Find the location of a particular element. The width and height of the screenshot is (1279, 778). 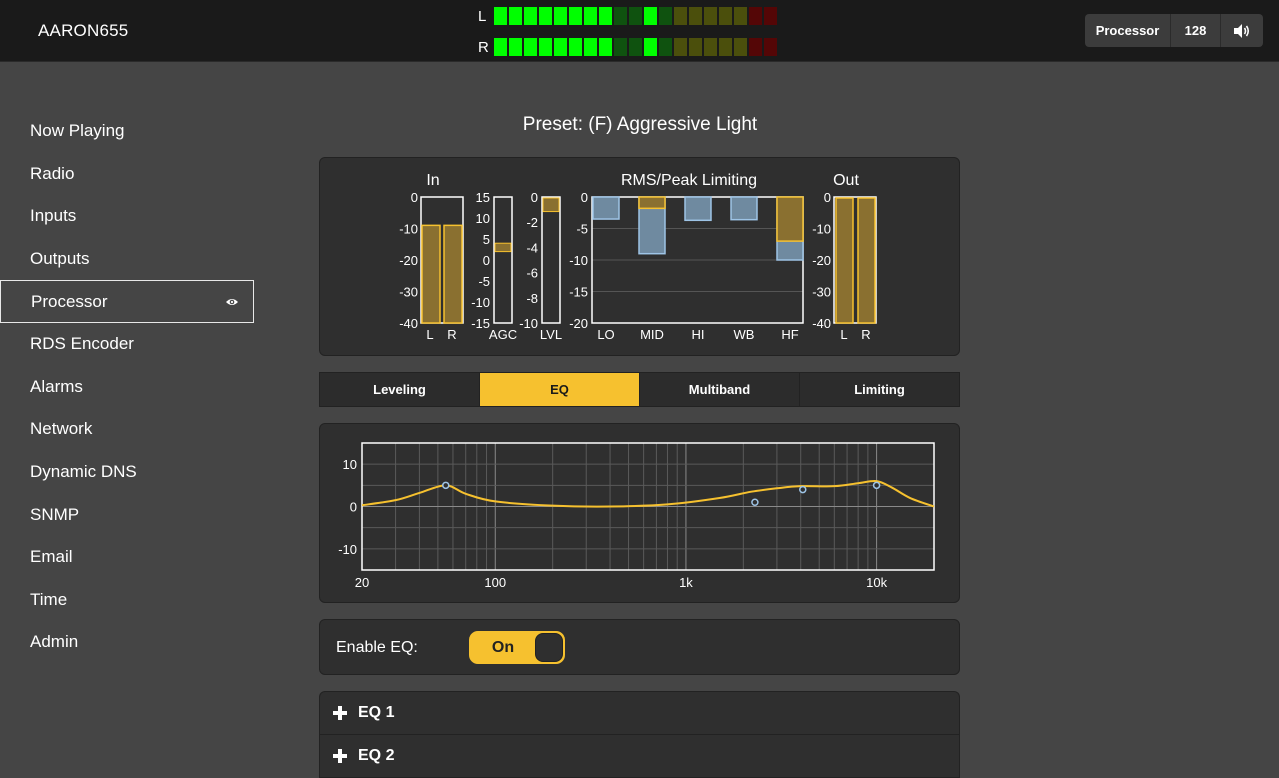

lvl-tick-label: -8 is located at coordinates (532, 298).